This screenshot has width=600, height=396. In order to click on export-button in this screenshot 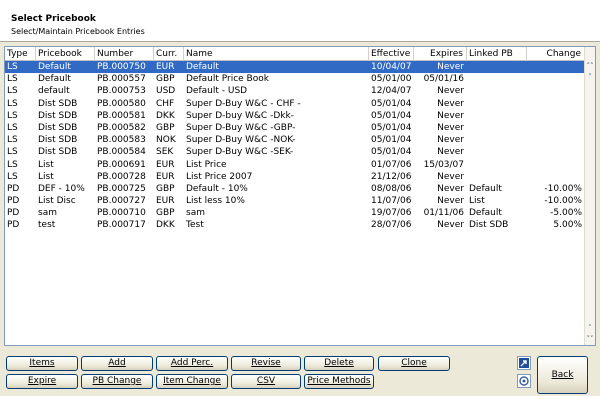, I will do `click(524, 363)`.